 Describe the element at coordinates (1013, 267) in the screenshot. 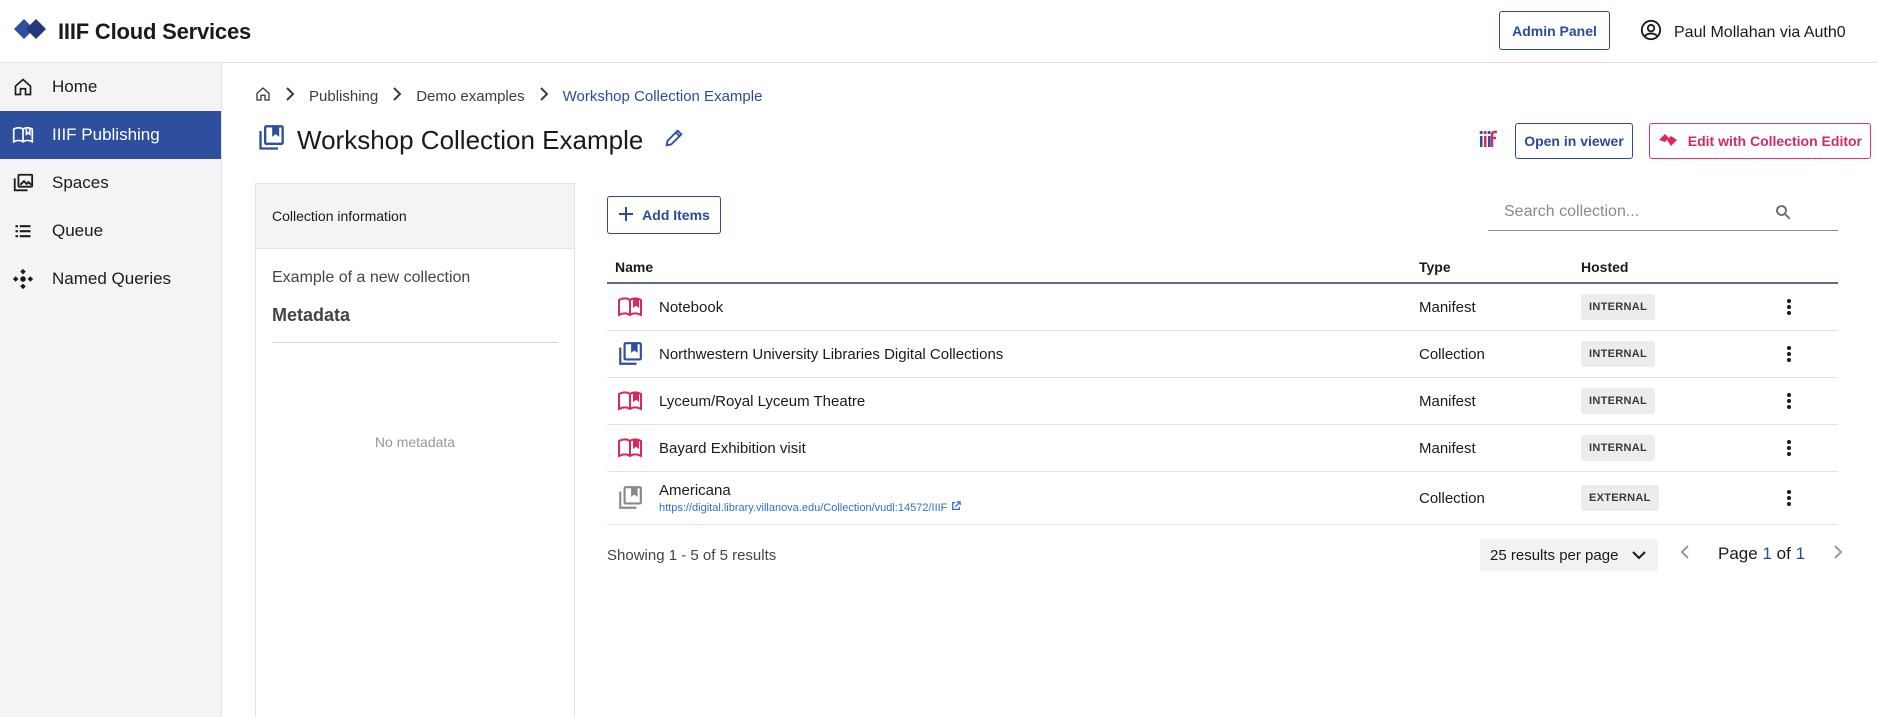

I see `column-header-name: Name` at that location.